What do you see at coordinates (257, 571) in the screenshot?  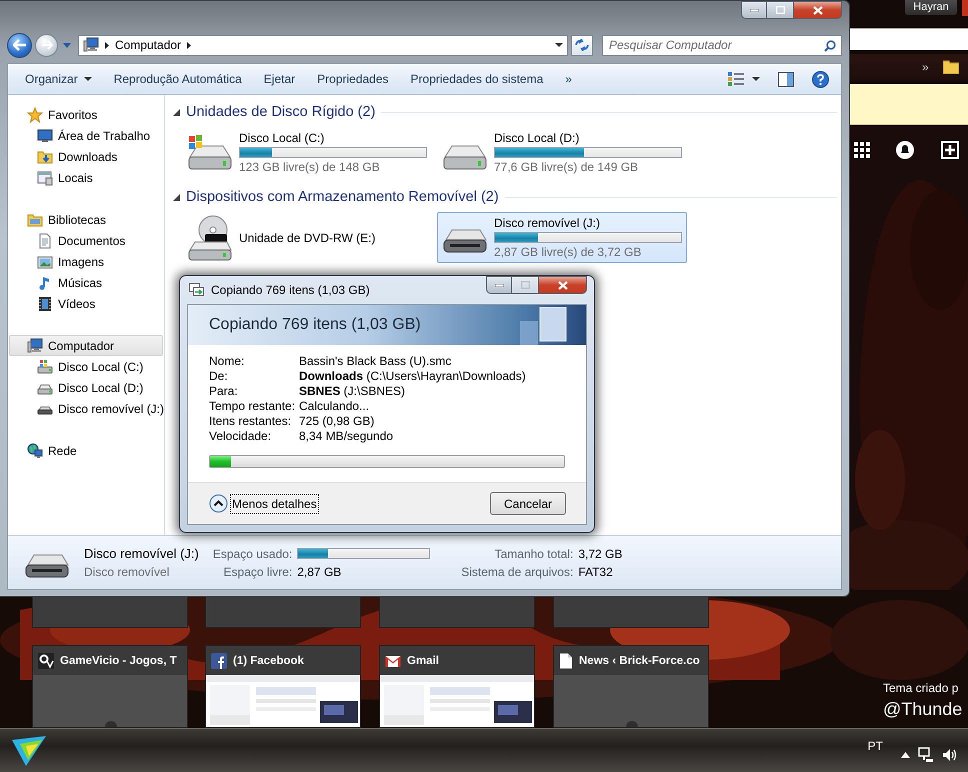 I see `field-label: Espaço livre:` at bounding box center [257, 571].